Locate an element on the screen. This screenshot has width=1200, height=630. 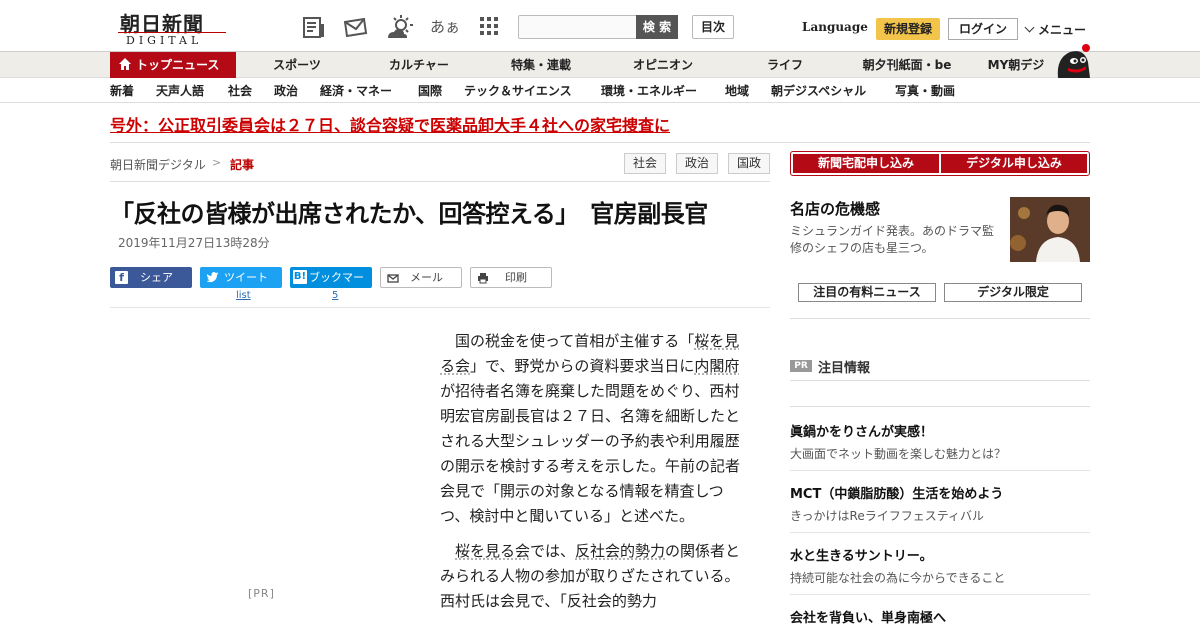
mail-share-button: メール is located at coordinates (421, 277).